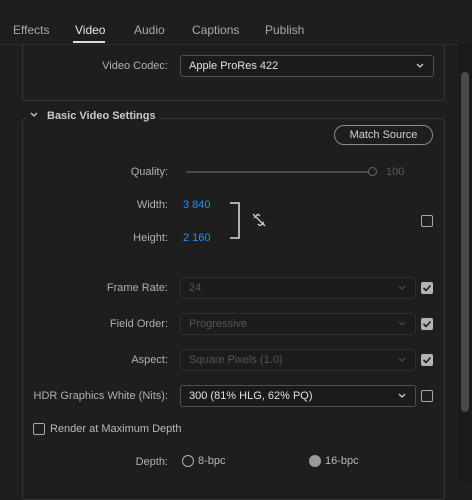  Describe the element at coordinates (212, 461) in the screenshot. I see `depth-8bpc-label: 8-bpc` at that location.